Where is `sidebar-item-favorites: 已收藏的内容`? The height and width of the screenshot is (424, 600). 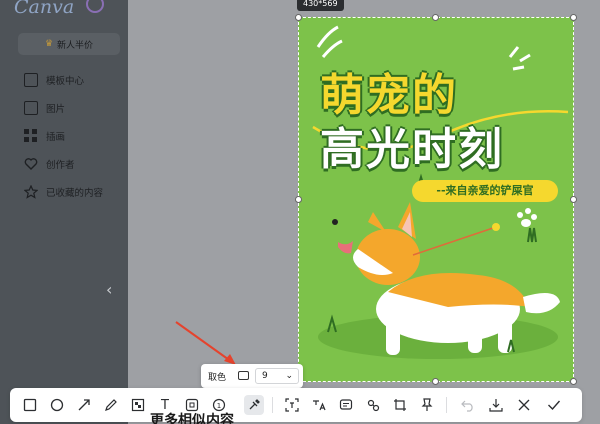
sidebar-item-favorites: 已收藏的内容 is located at coordinates (63, 192).